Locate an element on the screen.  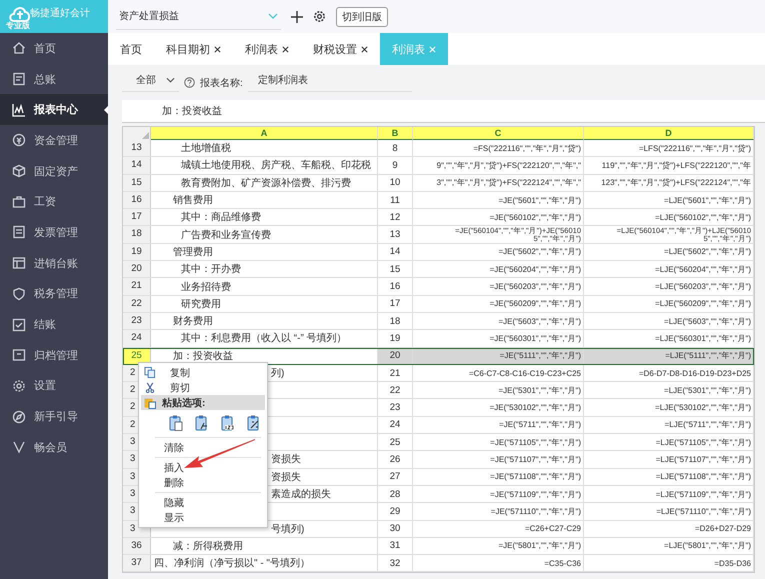
formula-cell: =JE("5711","","年","月") is located at coordinates (540, 424).